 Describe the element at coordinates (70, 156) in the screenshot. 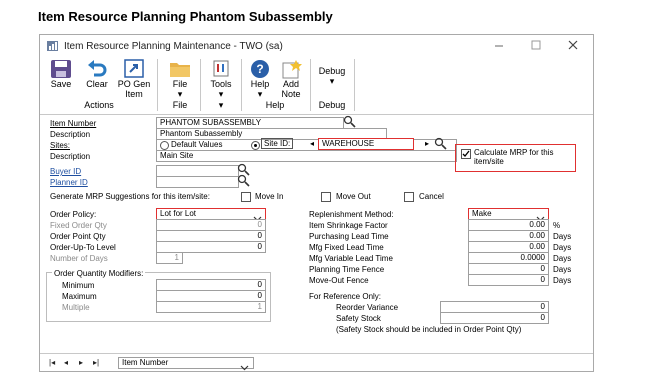

I see `site-description-label: Description` at that location.